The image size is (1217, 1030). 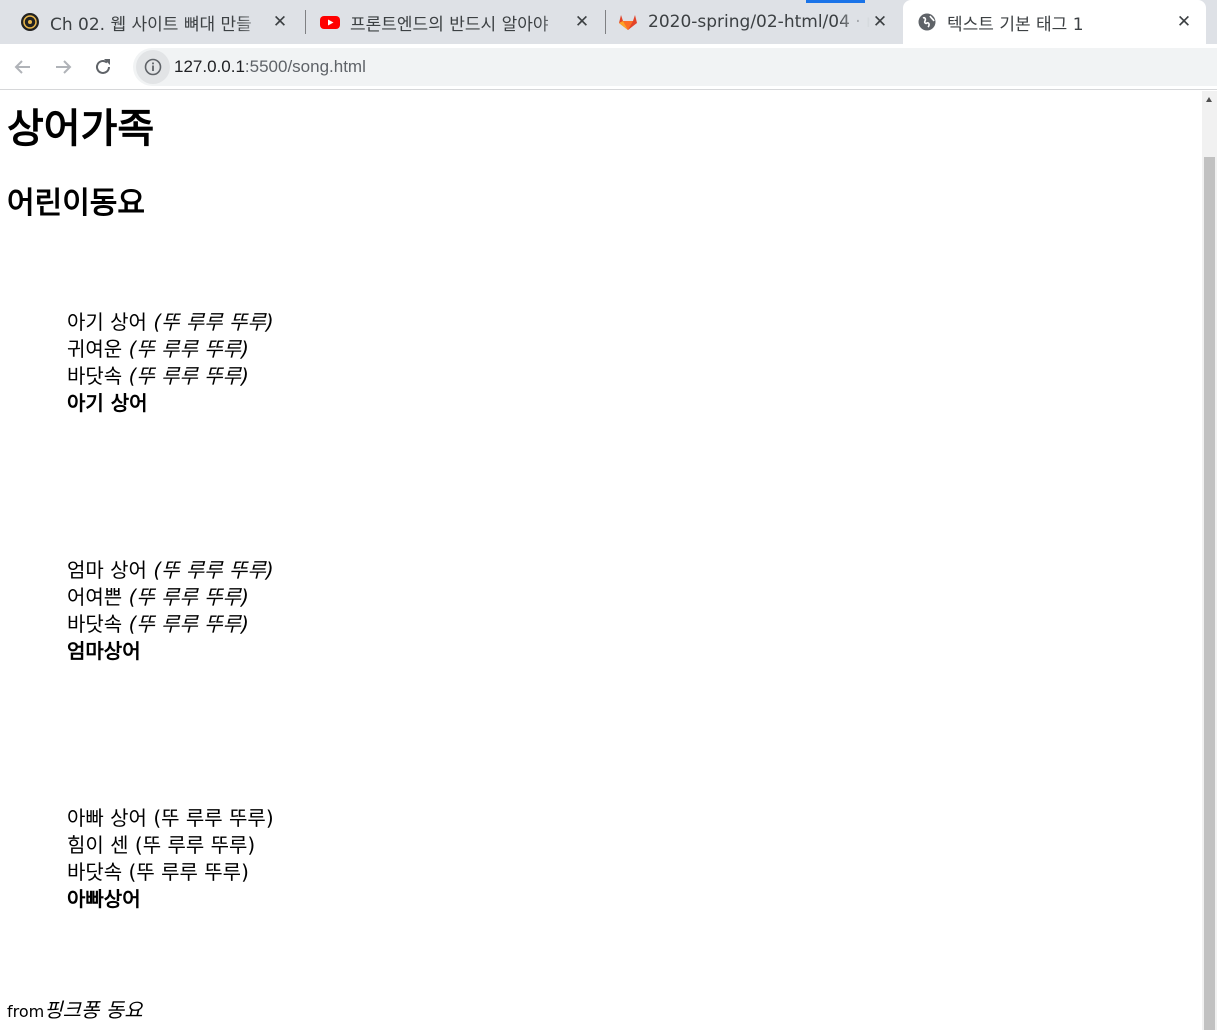 What do you see at coordinates (153, 67) in the screenshot?
I see `info-icon` at bounding box center [153, 67].